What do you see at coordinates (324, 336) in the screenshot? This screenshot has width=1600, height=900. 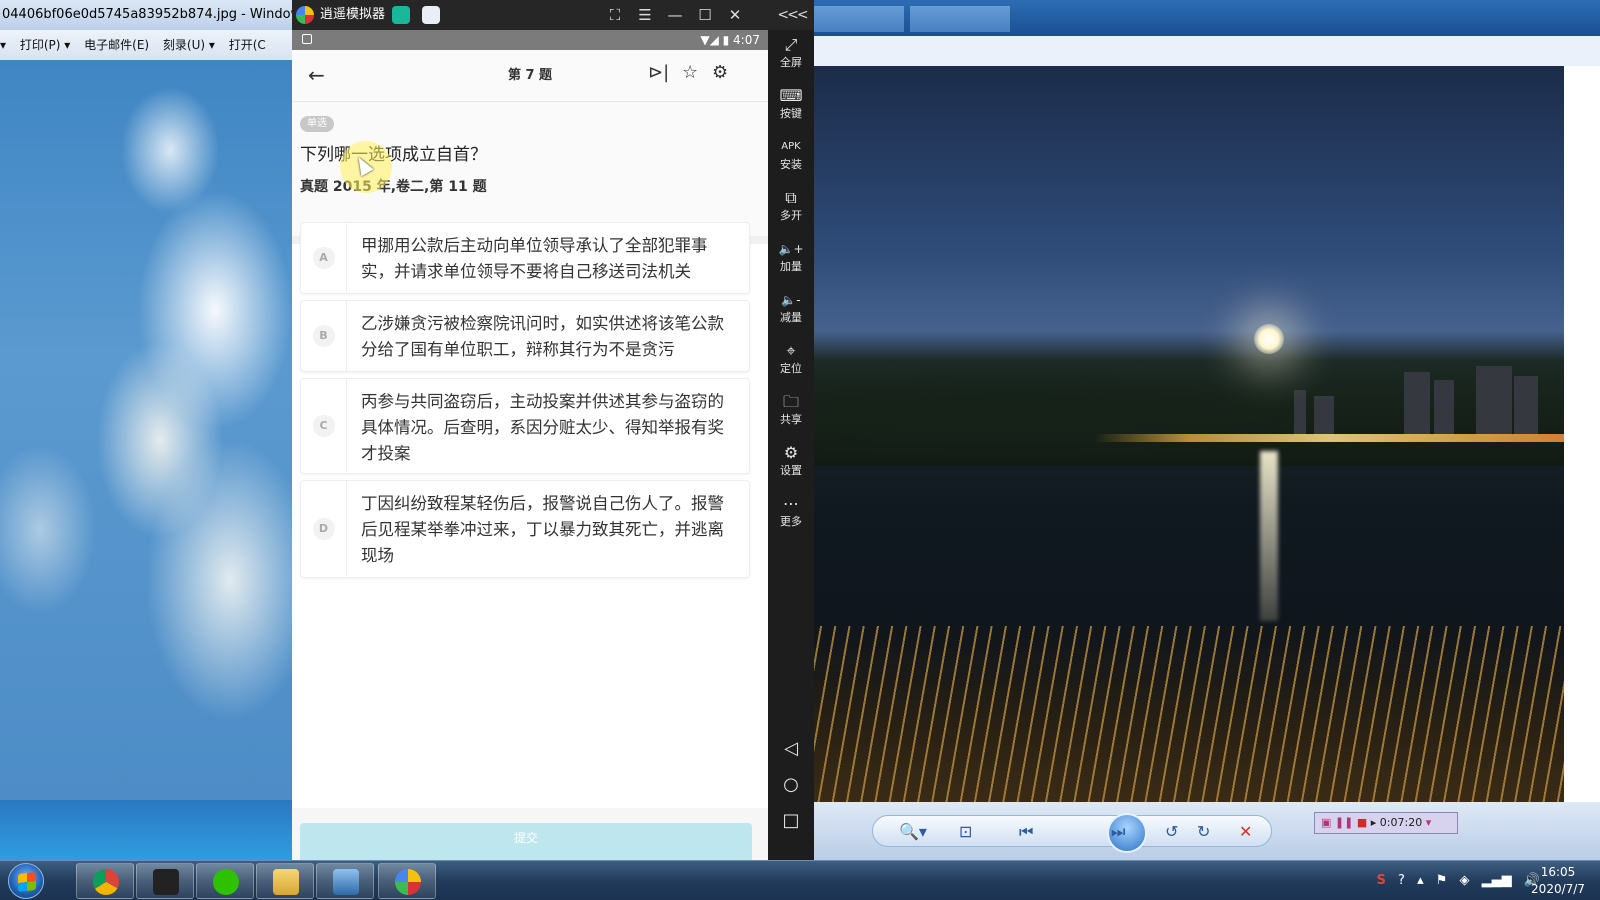 I see `option-letter-badge: B` at bounding box center [324, 336].